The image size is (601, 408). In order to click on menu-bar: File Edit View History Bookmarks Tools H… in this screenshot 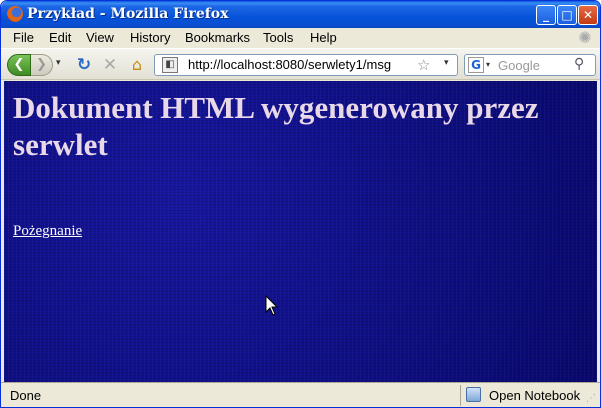, I will do `click(300, 38)`.